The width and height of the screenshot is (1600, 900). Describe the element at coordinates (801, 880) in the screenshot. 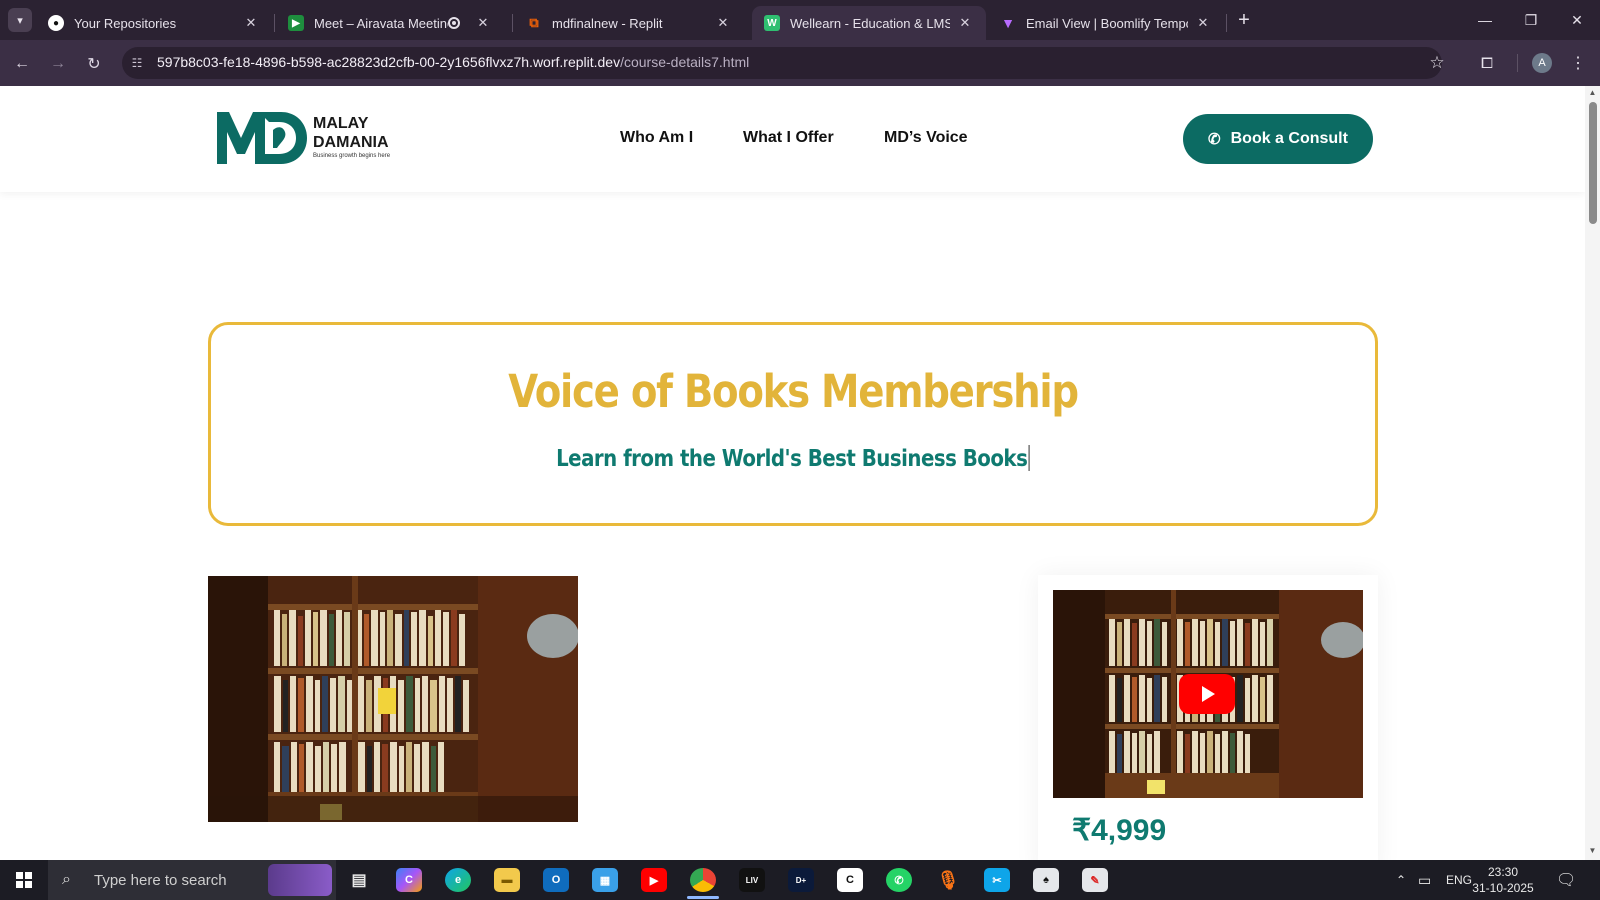

I see `hotstar-icon: D+` at that location.